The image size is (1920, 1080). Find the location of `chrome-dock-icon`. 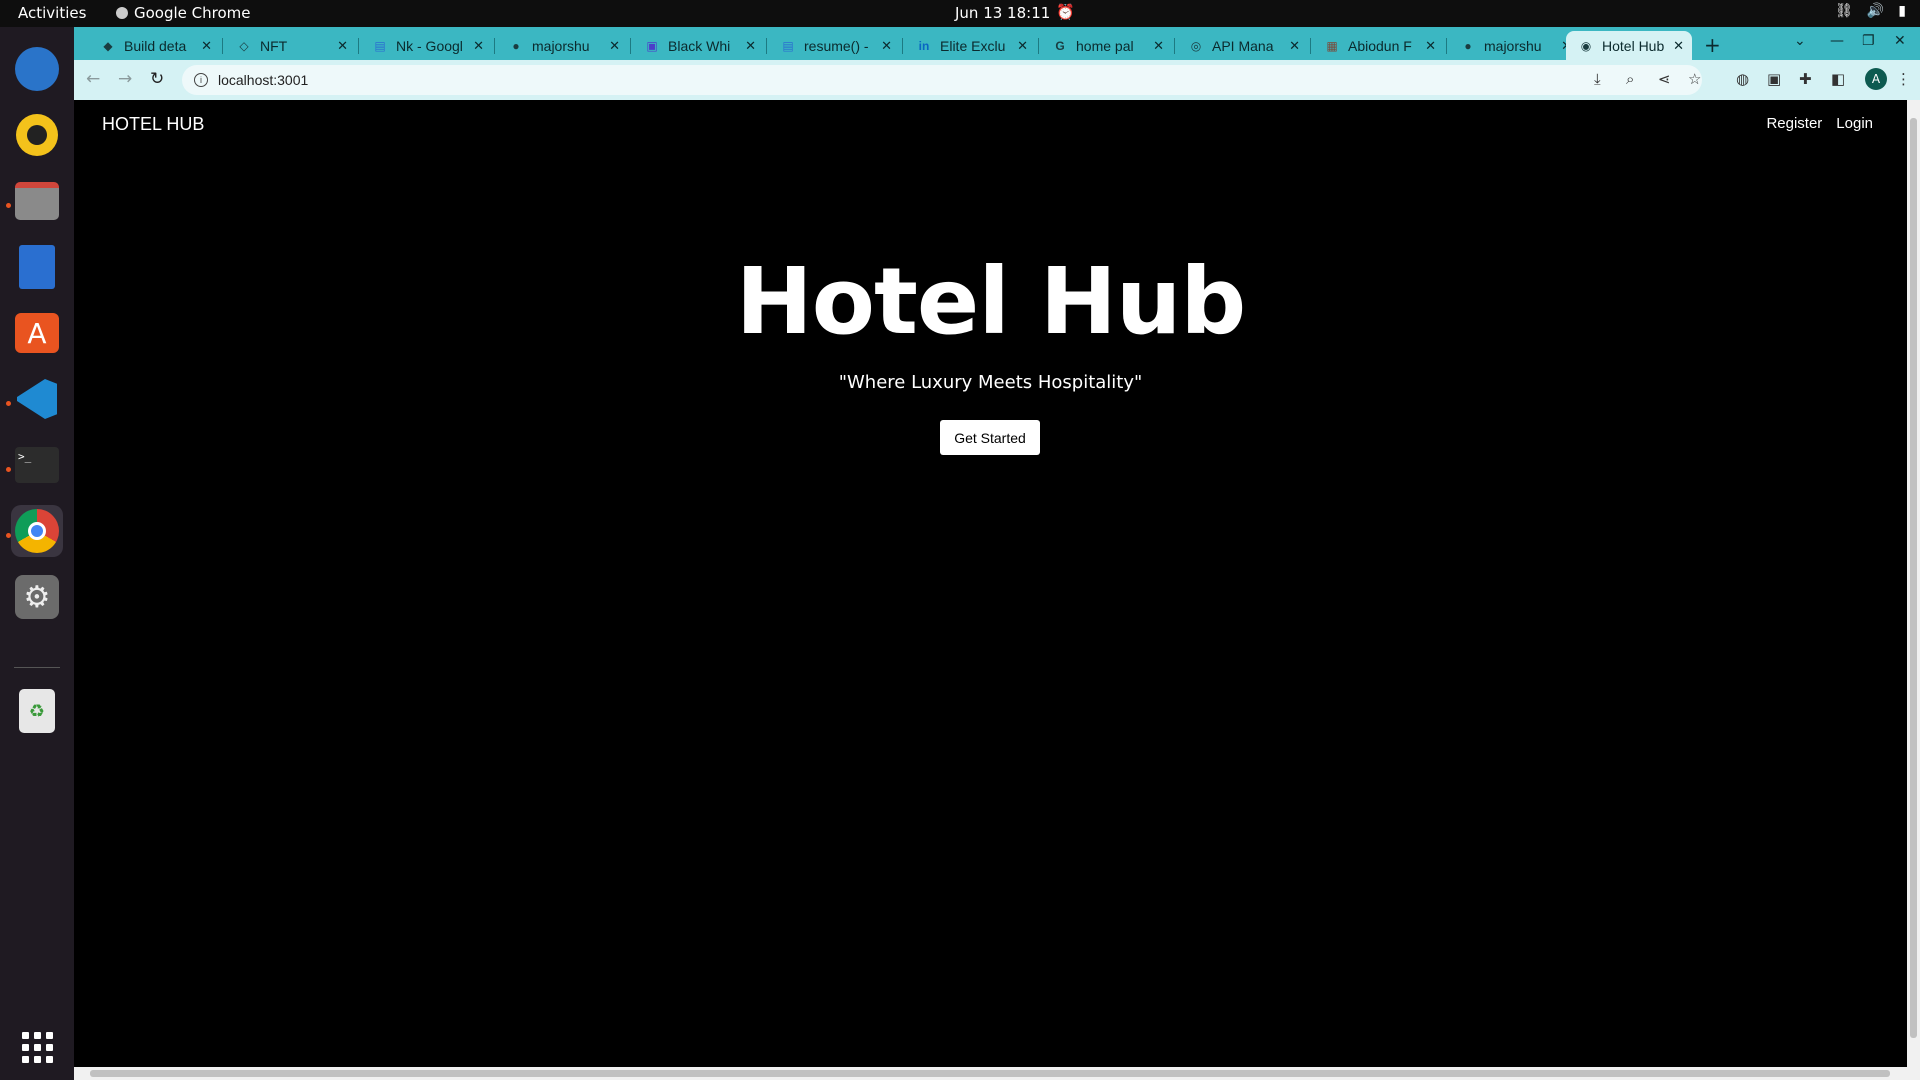

chrome-dock-icon is located at coordinates (37, 531).